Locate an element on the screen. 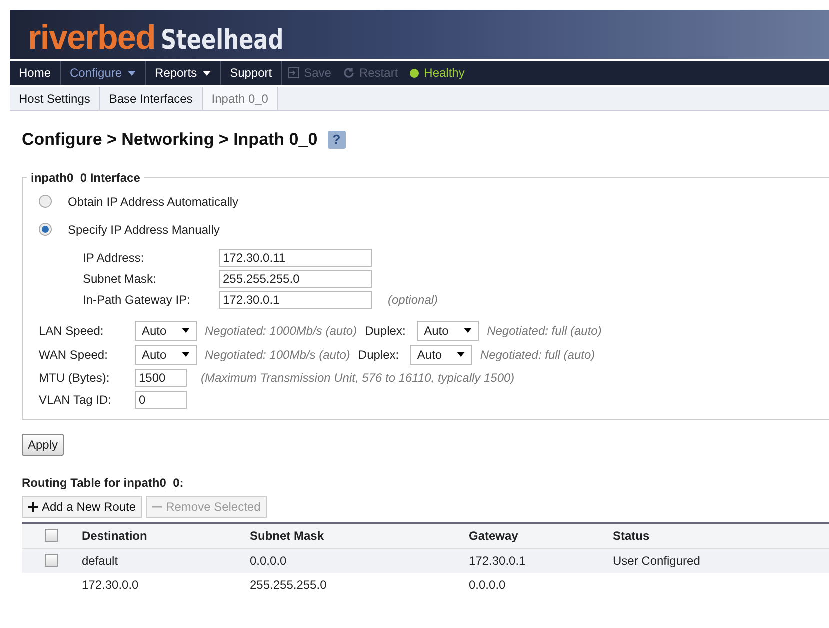  input-field: 1500 is located at coordinates (161, 377).